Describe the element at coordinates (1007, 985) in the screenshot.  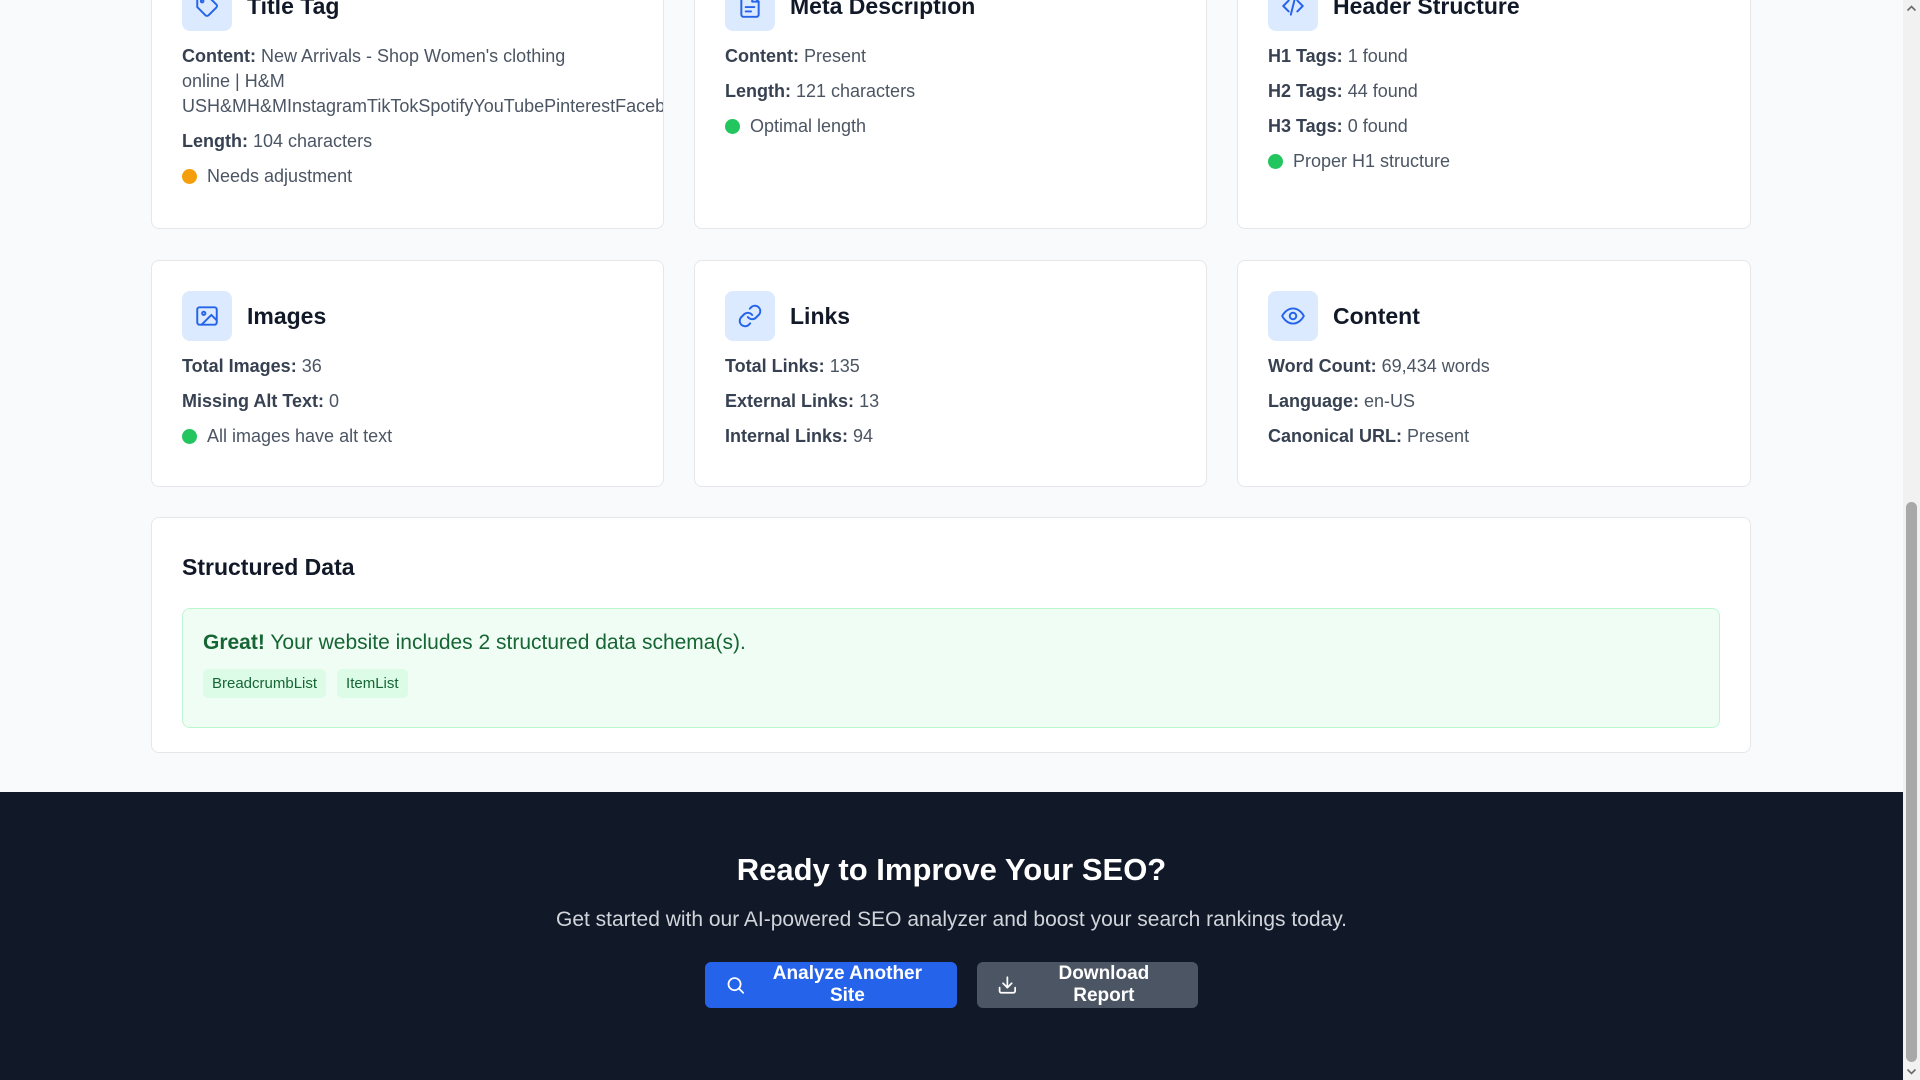
I see `download-icon` at that location.